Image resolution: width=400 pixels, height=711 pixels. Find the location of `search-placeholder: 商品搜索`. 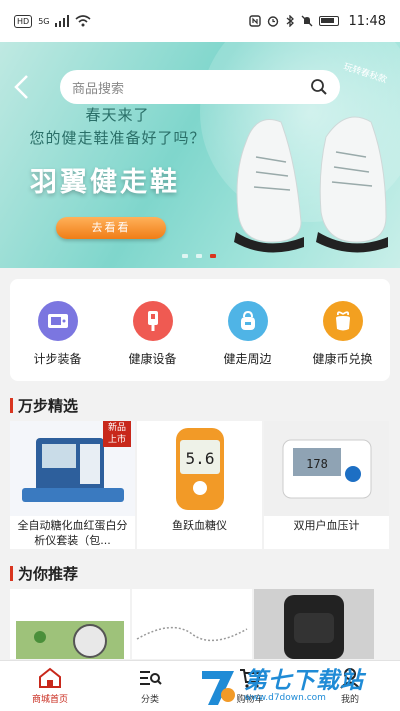

search-placeholder: 商品搜索 is located at coordinates (98, 89).